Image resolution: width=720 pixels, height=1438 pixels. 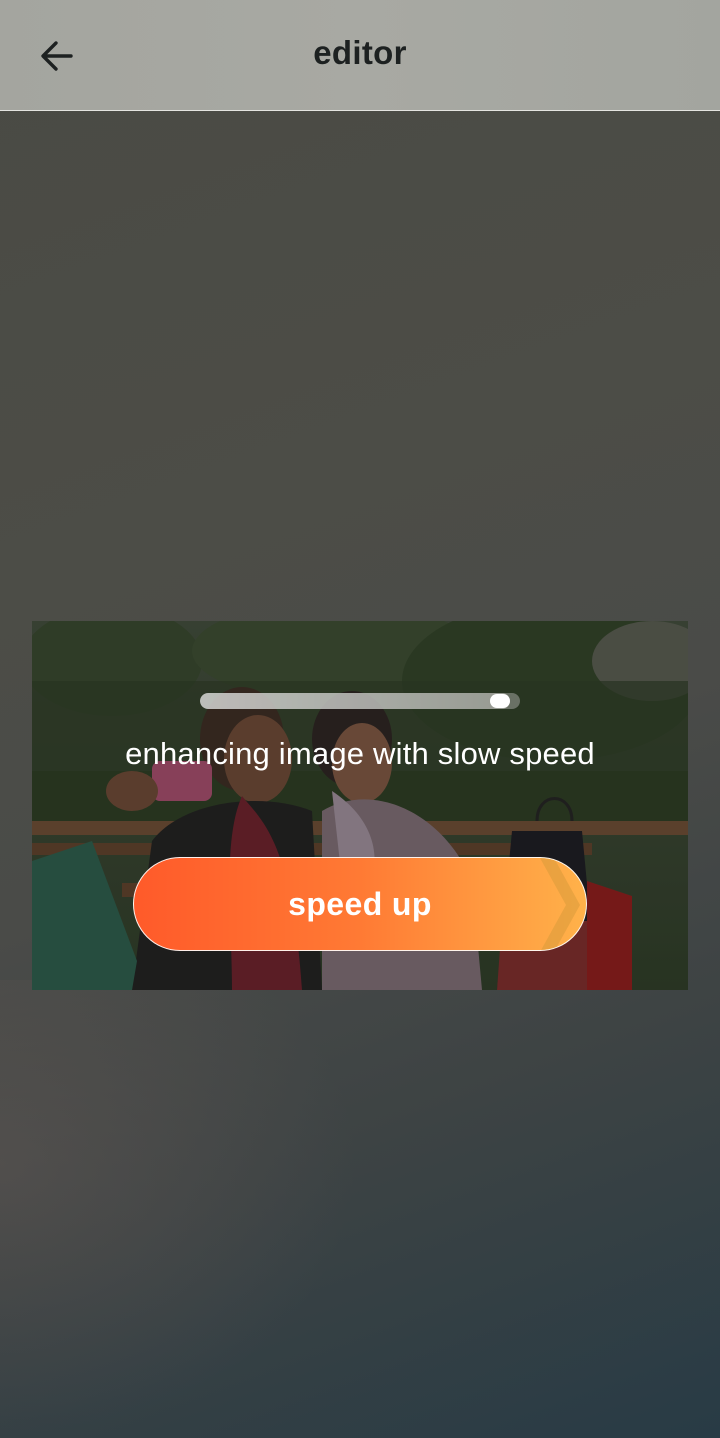 I want to click on page-title: editor, so click(x=360, y=52).